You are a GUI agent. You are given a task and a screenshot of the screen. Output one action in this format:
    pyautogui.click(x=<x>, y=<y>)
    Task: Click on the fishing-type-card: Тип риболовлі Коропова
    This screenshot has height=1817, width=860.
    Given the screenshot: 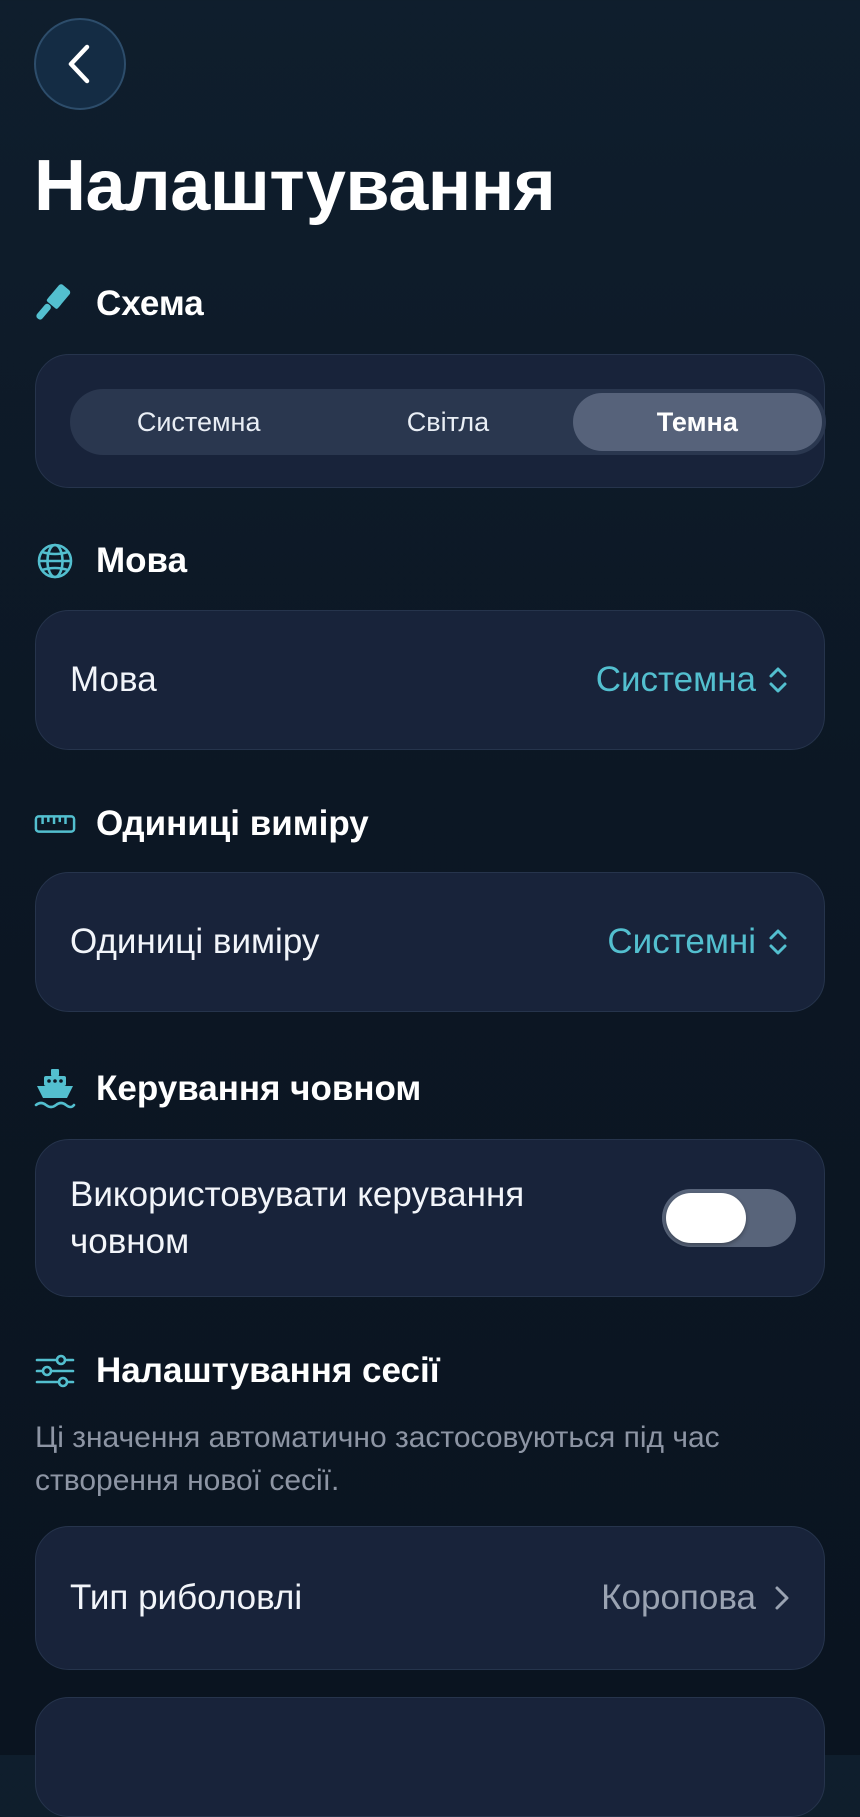 What is the action you would take?
    pyautogui.click(x=430, y=1598)
    